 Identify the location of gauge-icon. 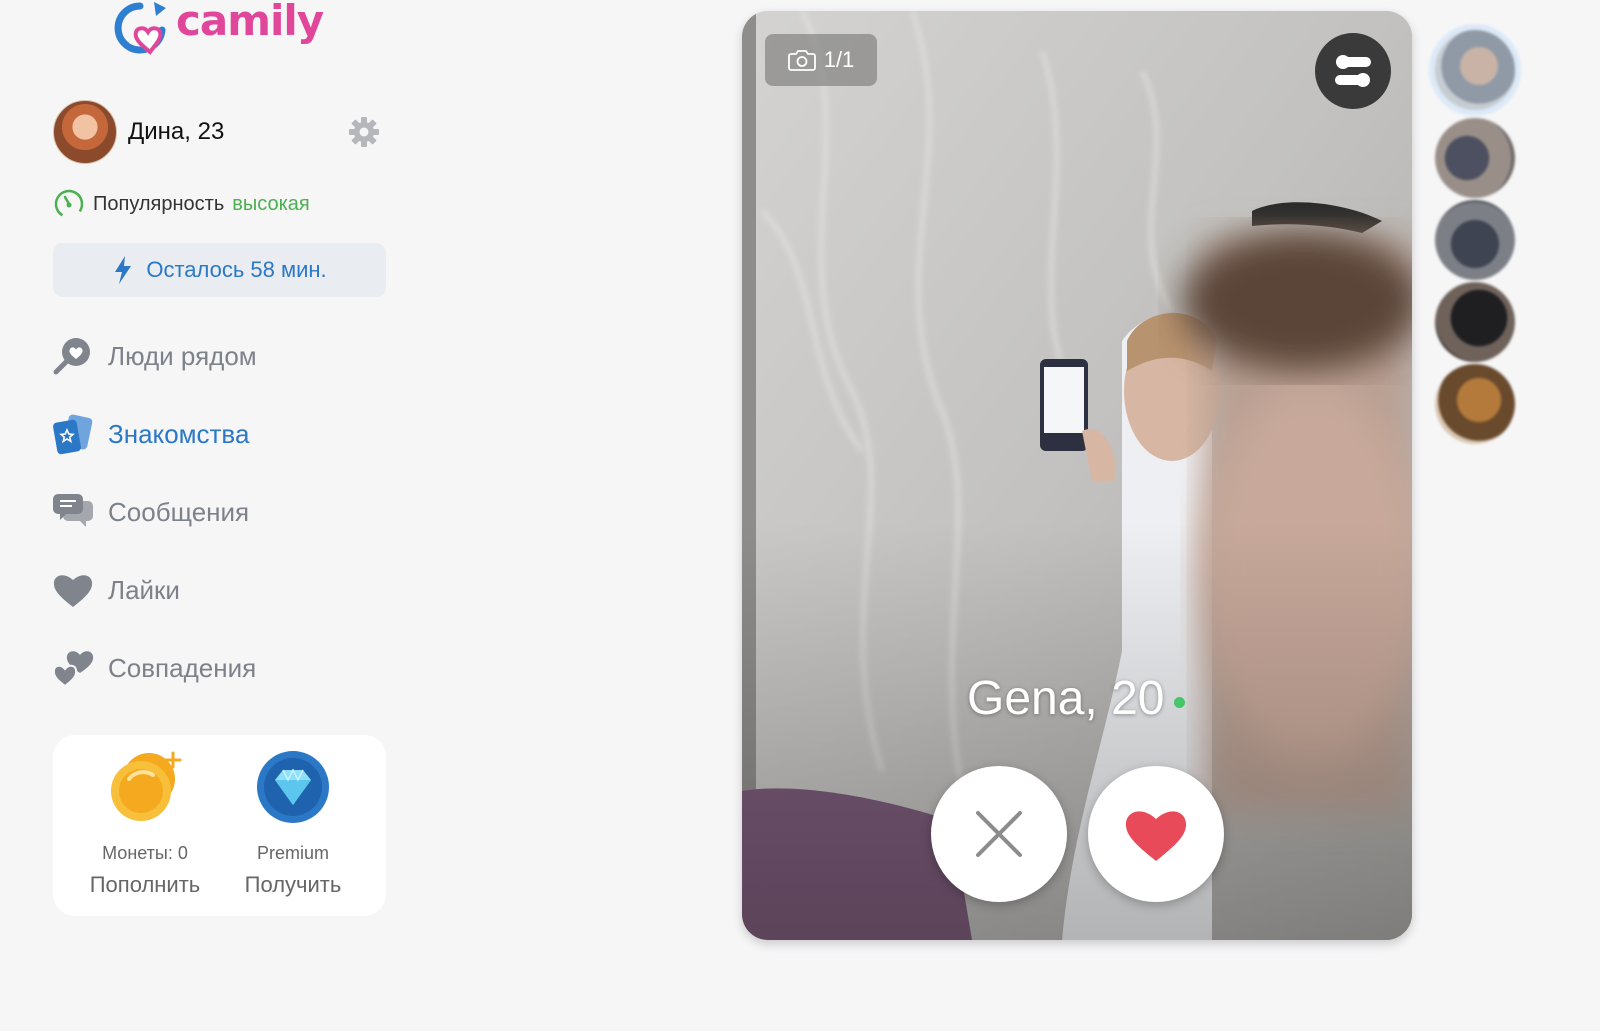
(69, 204).